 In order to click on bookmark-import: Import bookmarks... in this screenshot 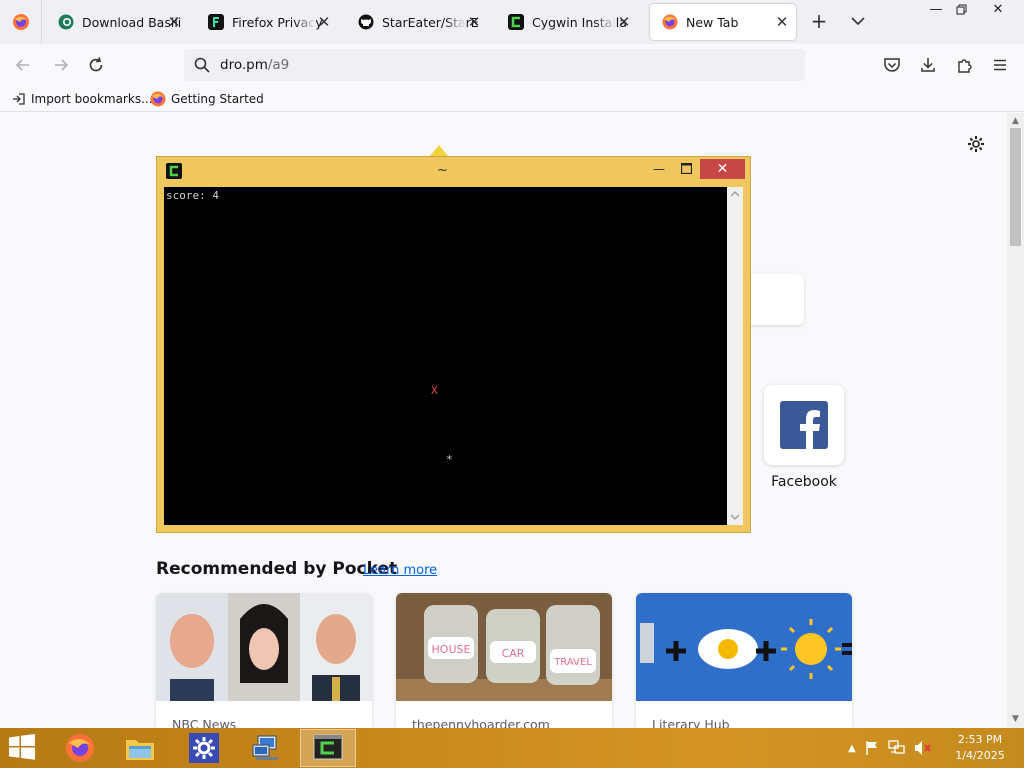, I will do `click(82, 99)`.